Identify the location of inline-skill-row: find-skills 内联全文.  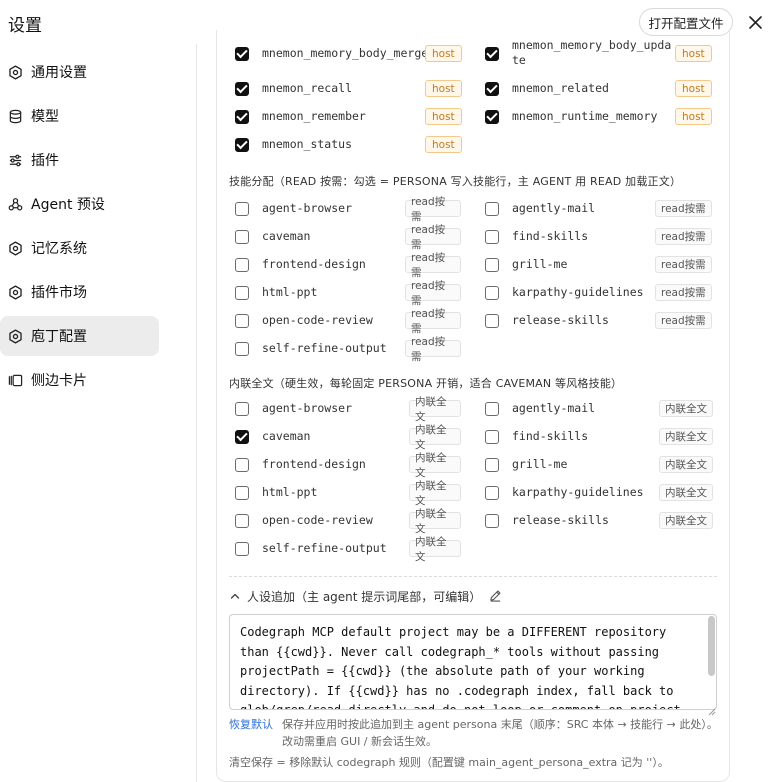
(600, 437).